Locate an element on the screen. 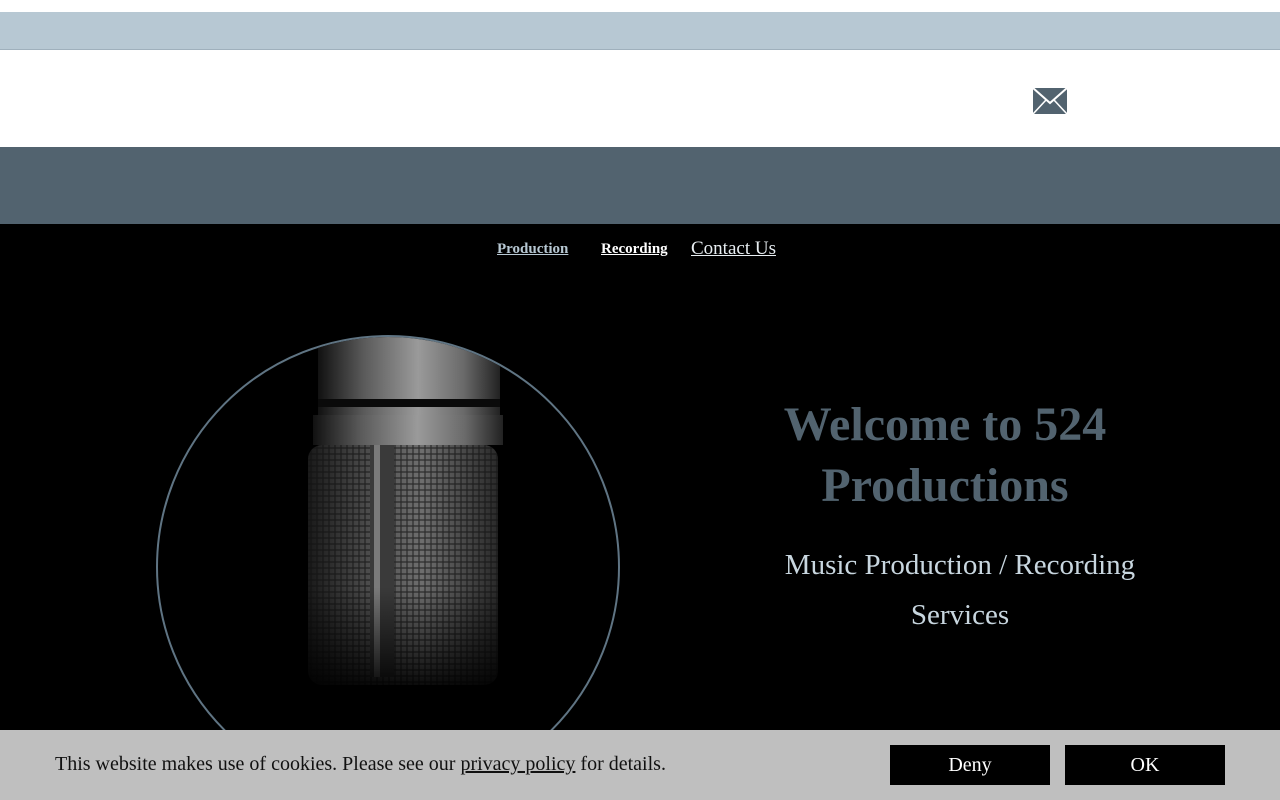  cookie-text-after: for details. is located at coordinates (620, 764).